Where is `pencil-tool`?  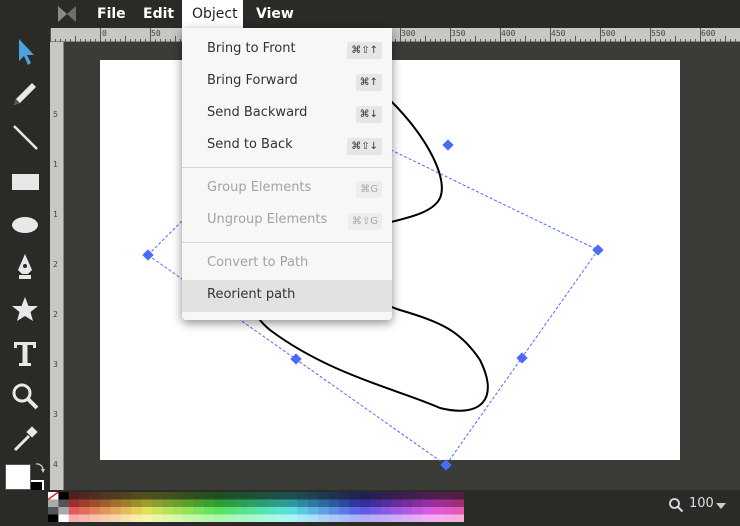
pencil-tool is located at coordinates (25, 94).